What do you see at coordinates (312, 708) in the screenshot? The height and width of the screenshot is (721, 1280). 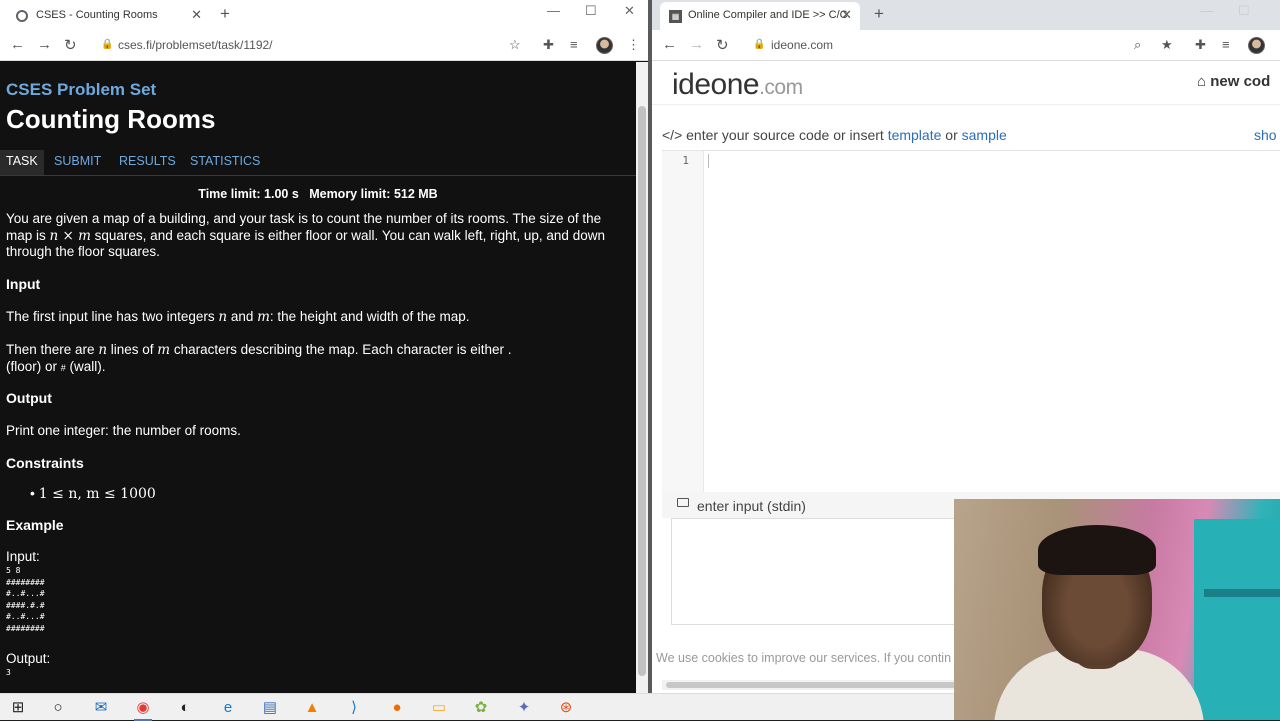 I see `vlc-icon: ▲` at bounding box center [312, 708].